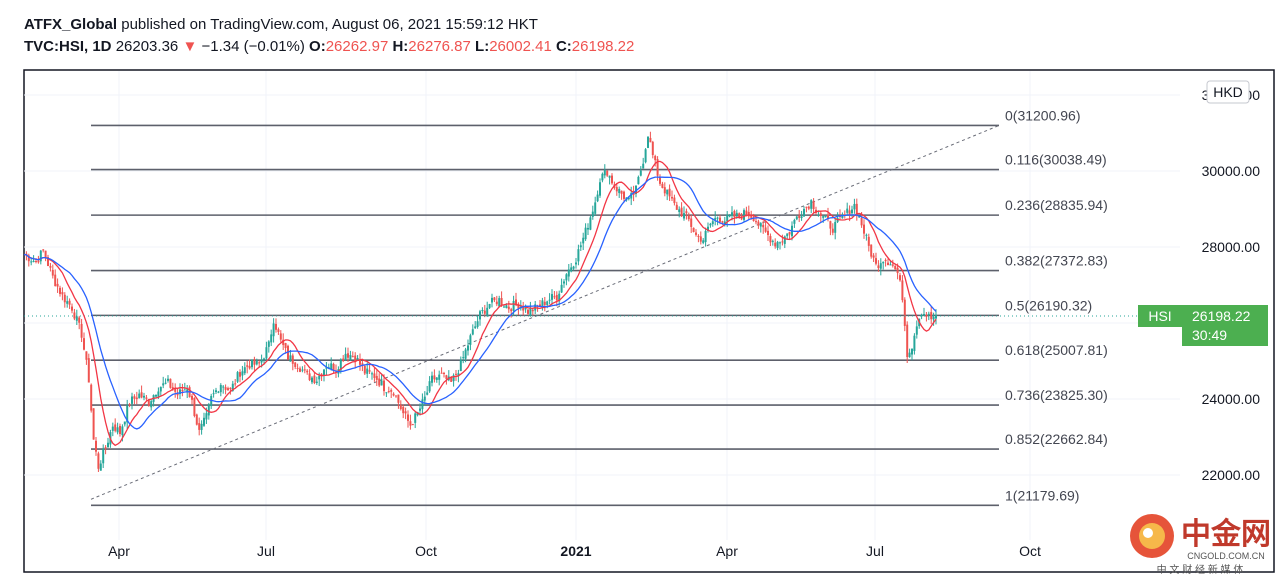 The height and width of the screenshot is (588, 1287). Describe the element at coordinates (1200, 545) in the screenshot. I see `watermark-logo: 中金网 CNGOLD.COM.CN 中 文 财 经 新 媒 体` at that location.